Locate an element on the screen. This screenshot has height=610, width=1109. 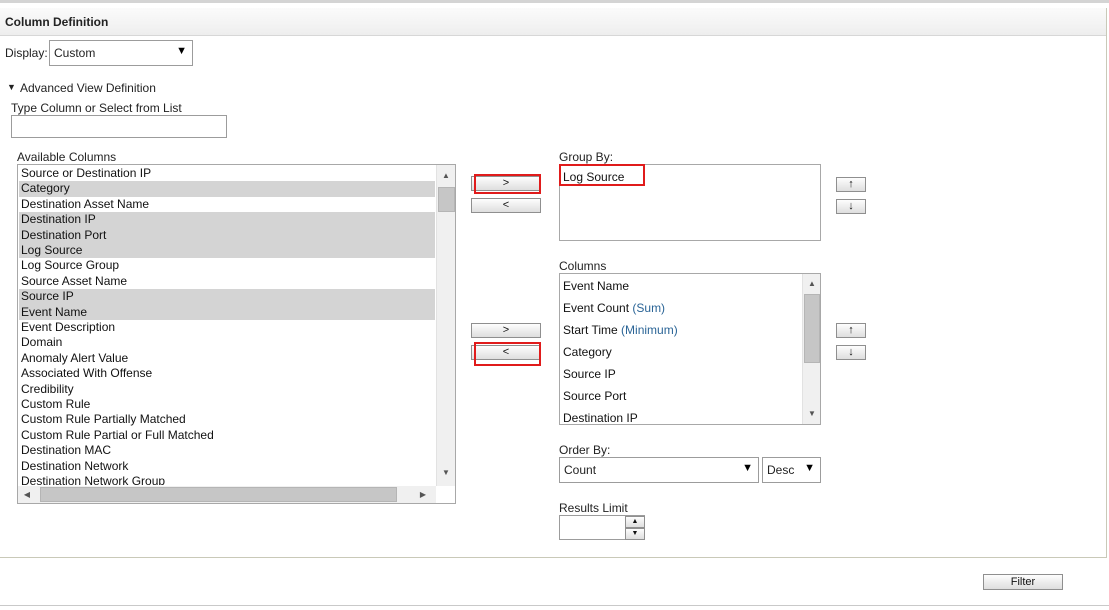
group-by-move-down-button: ↓ is located at coordinates (851, 206).